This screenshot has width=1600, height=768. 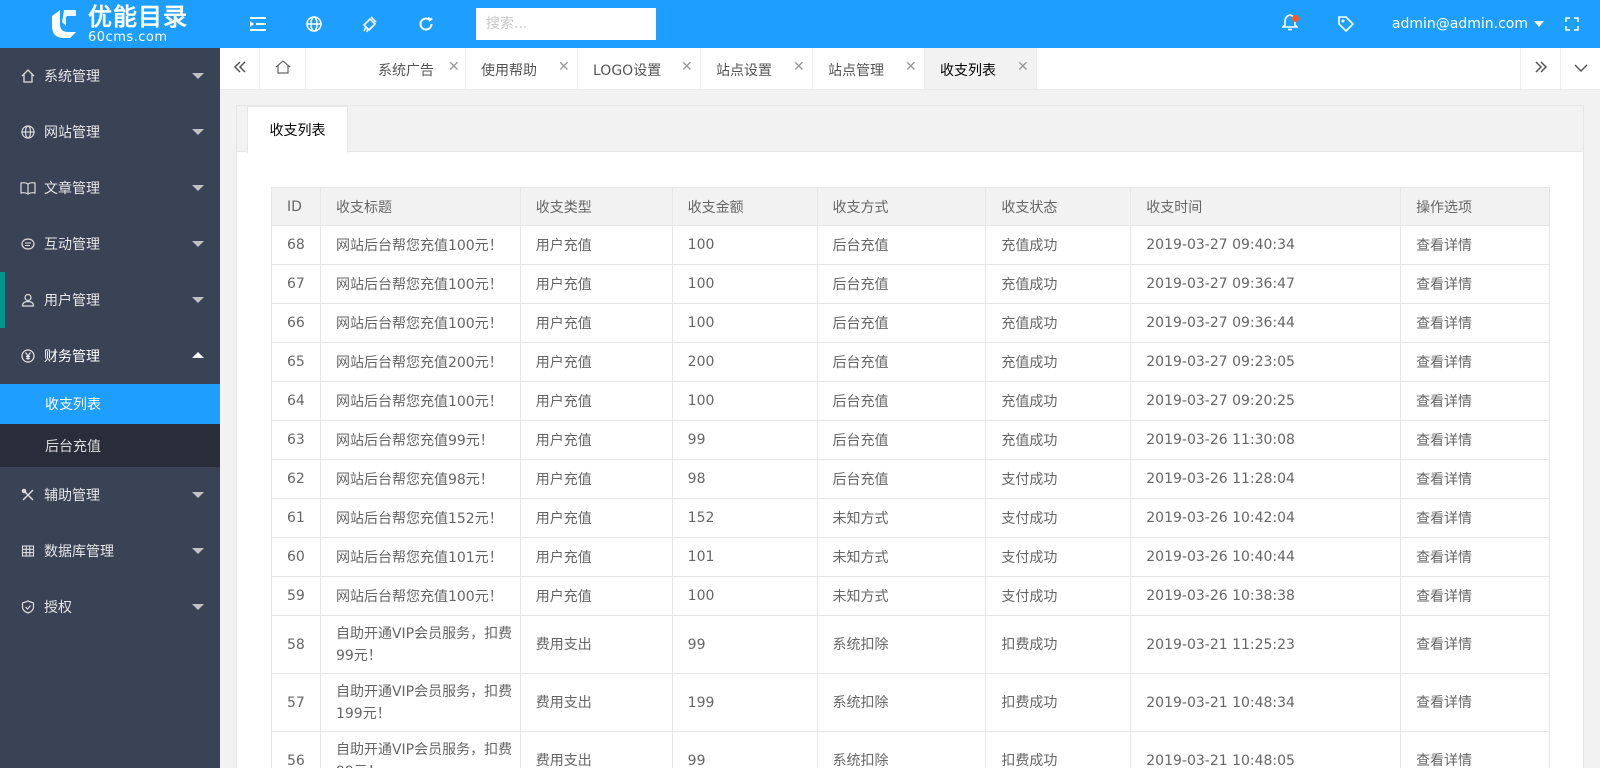 What do you see at coordinates (296, 440) in the screenshot?
I see `cell-id: 63` at bounding box center [296, 440].